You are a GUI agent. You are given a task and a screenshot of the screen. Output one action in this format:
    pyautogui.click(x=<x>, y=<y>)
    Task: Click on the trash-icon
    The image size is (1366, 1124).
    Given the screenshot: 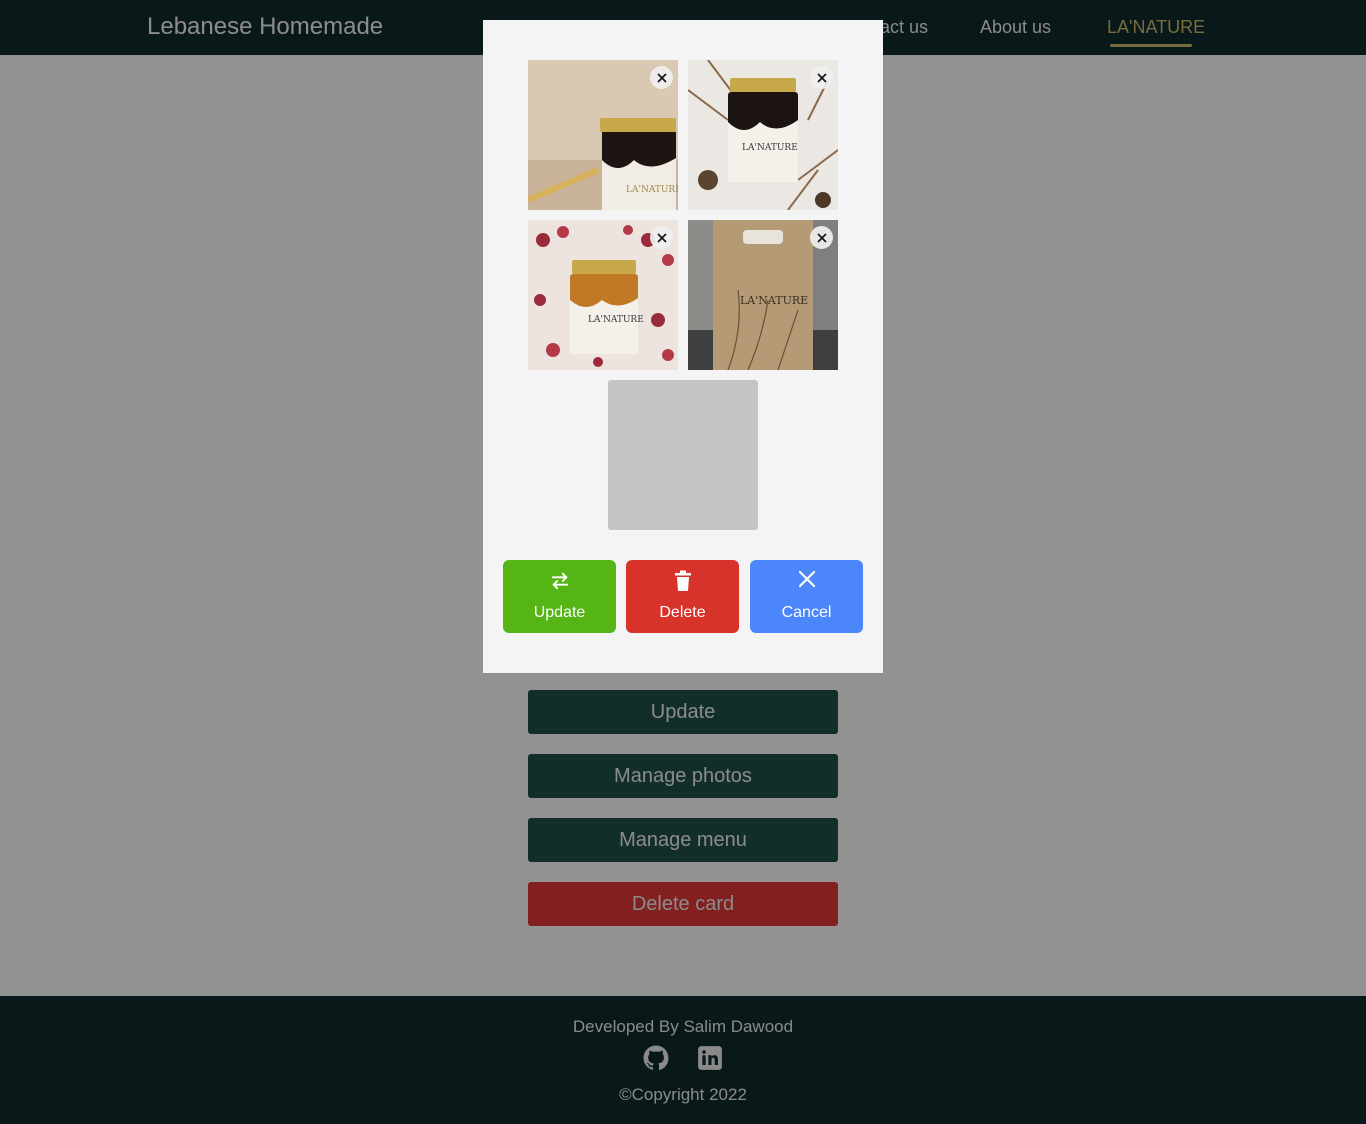 What is the action you would take?
    pyautogui.click(x=682, y=582)
    